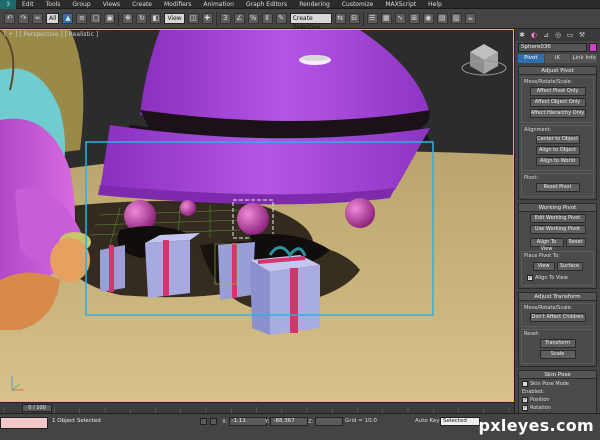 This screenshot has height=440, width=600. I want to click on group-label: Reset:, so click(532, 334).